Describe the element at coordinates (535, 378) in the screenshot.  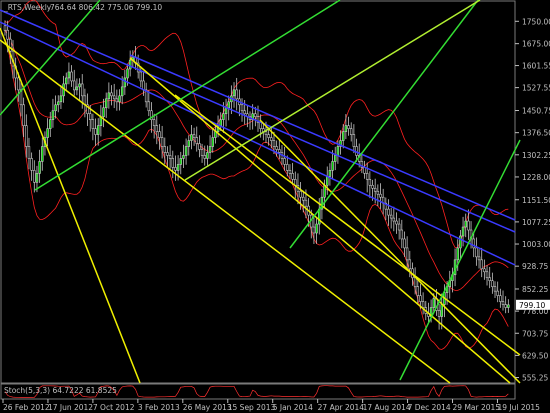
I see `y-tick-label: 555.25` at that location.